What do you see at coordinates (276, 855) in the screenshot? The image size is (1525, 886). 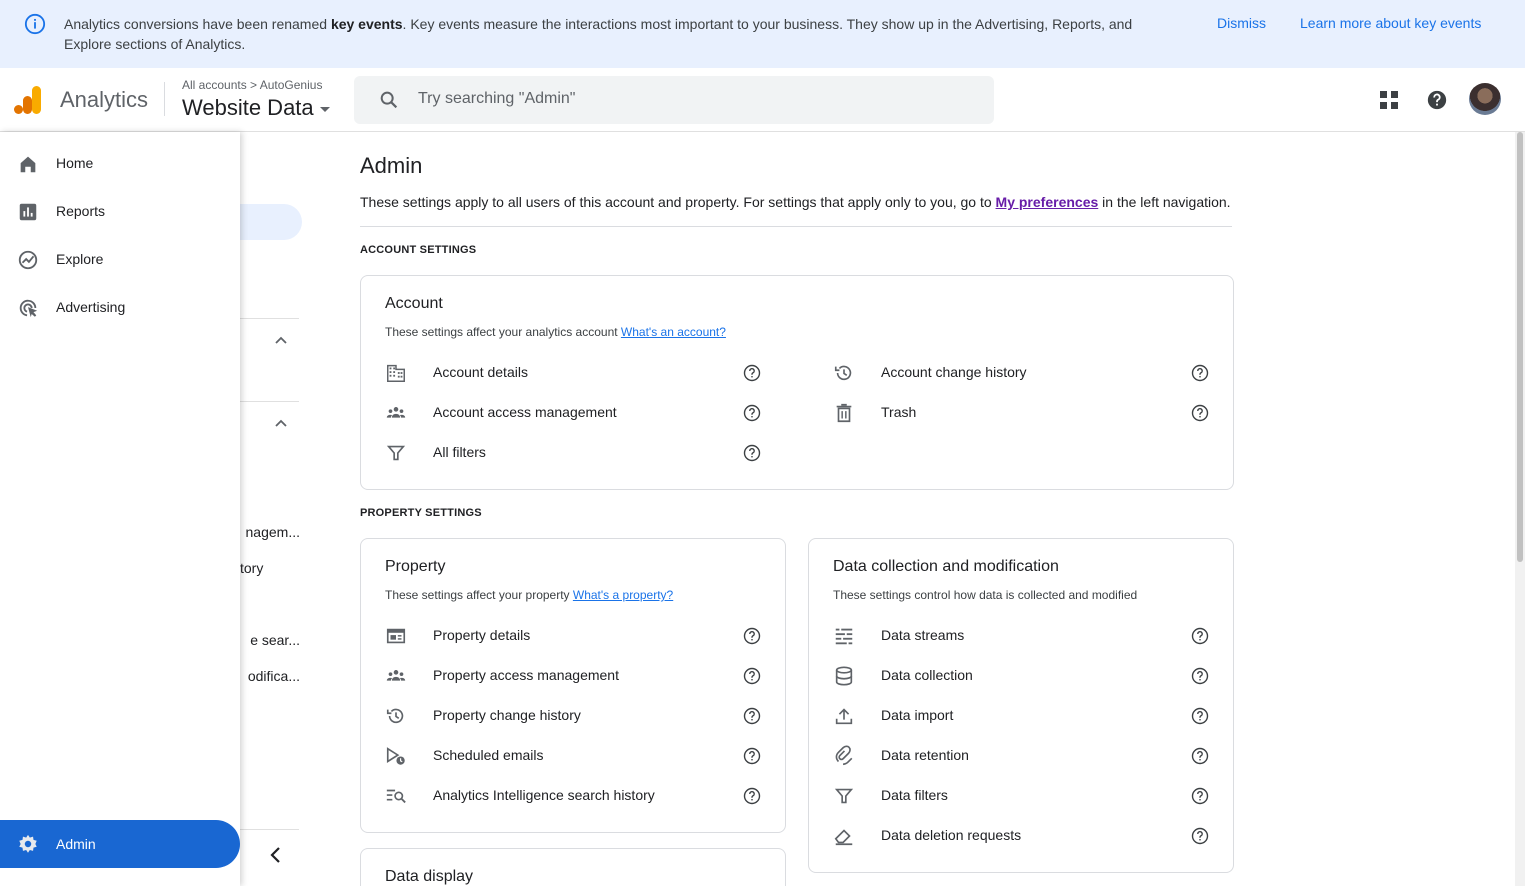 I see `chevron-left-icon` at bounding box center [276, 855].